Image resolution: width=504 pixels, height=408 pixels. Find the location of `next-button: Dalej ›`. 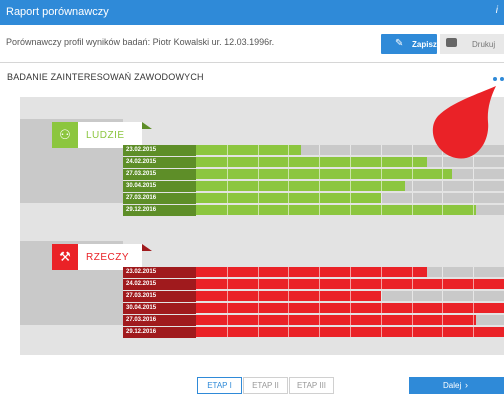

next-button: Dalej › is located at coordinates (456, 385).